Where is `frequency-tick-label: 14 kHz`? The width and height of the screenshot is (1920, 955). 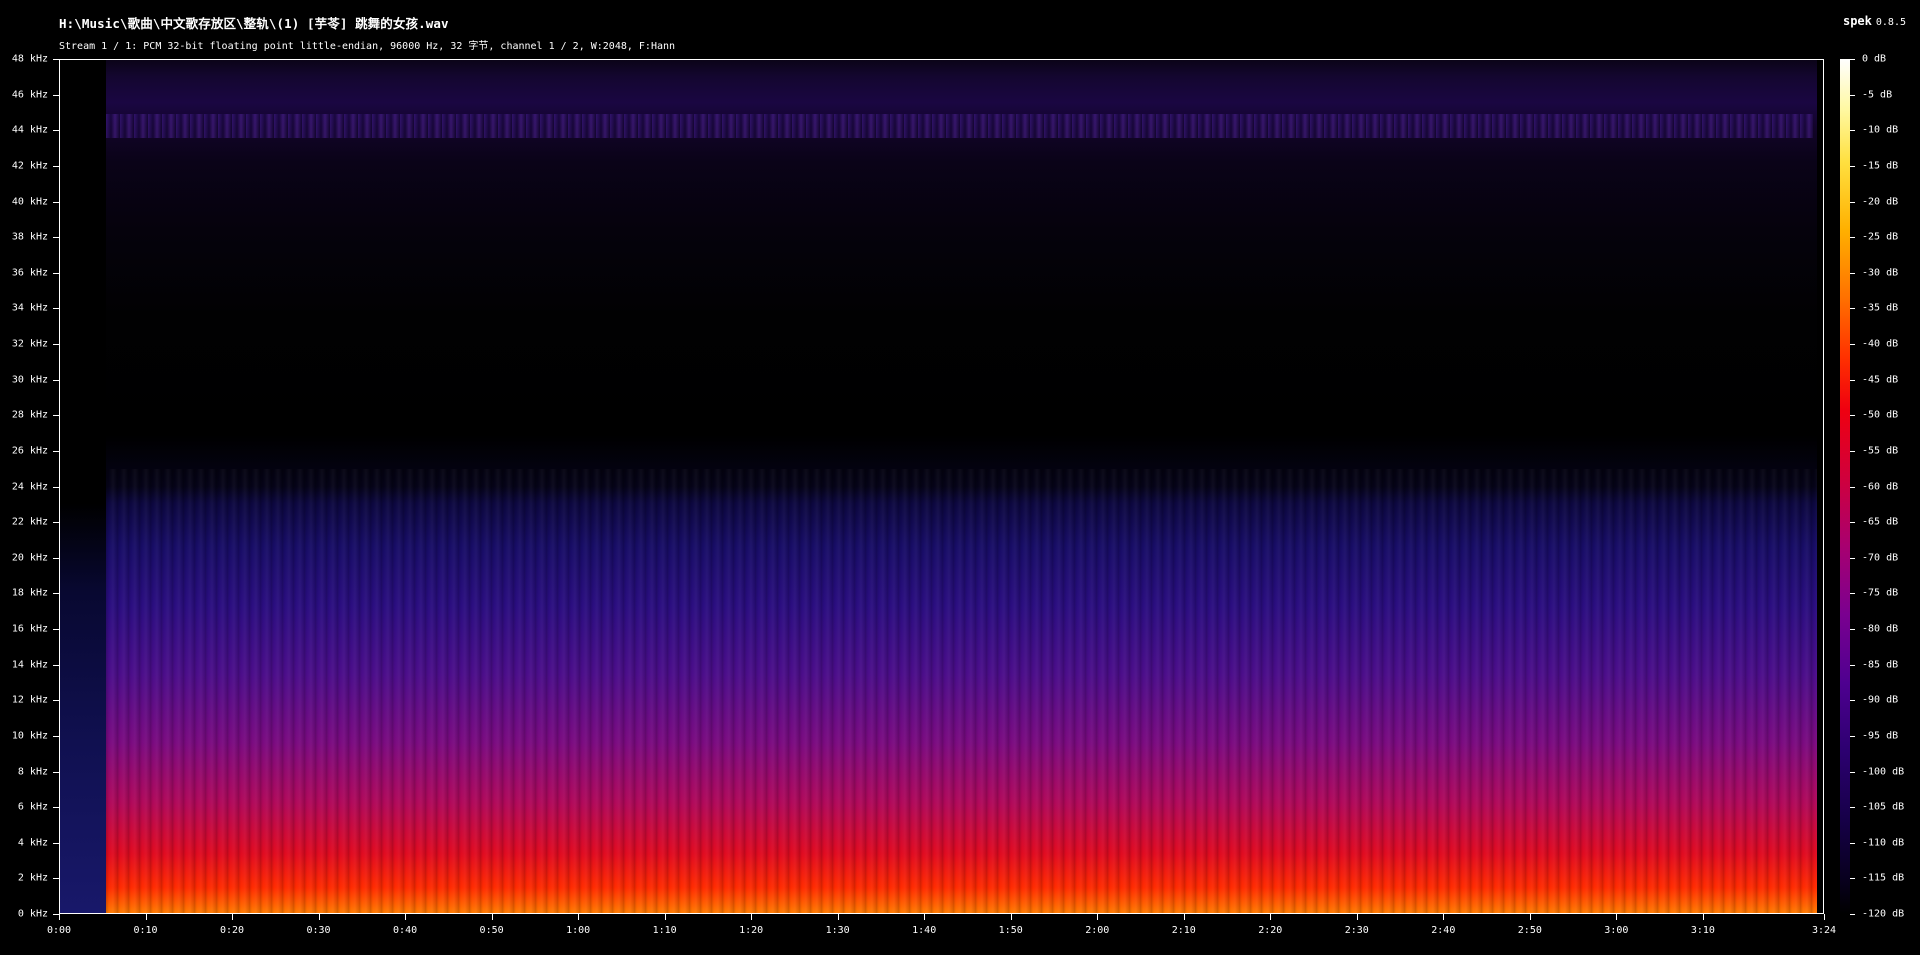 frequency-tick-label: 14 kHz is located at coordinates (29, 665).